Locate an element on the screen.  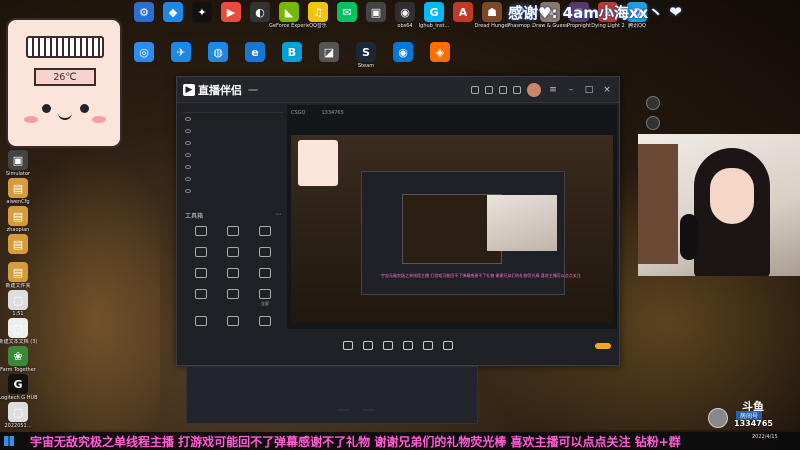
desktop-icon: ◪ is located at coordinates (329, 52).